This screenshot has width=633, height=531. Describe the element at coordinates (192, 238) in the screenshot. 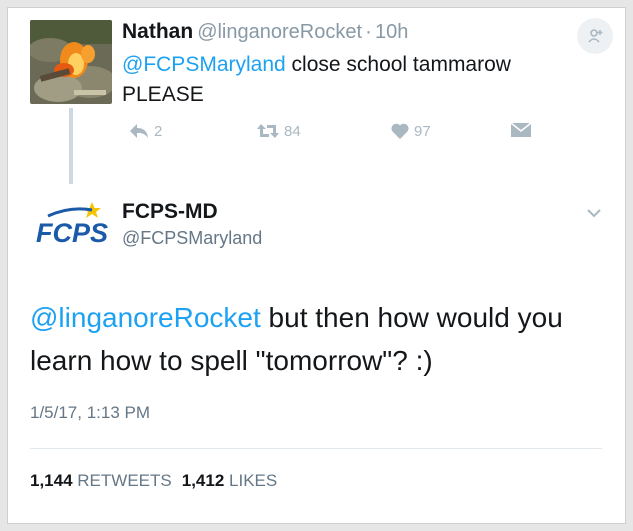

I see `author-handle: @FCPSMaryland` at that location.